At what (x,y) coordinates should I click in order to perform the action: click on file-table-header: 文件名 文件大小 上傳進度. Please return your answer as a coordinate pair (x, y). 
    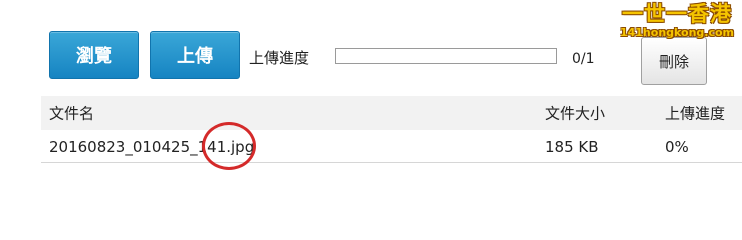
    Looking at the image, I should click on (391, 113).